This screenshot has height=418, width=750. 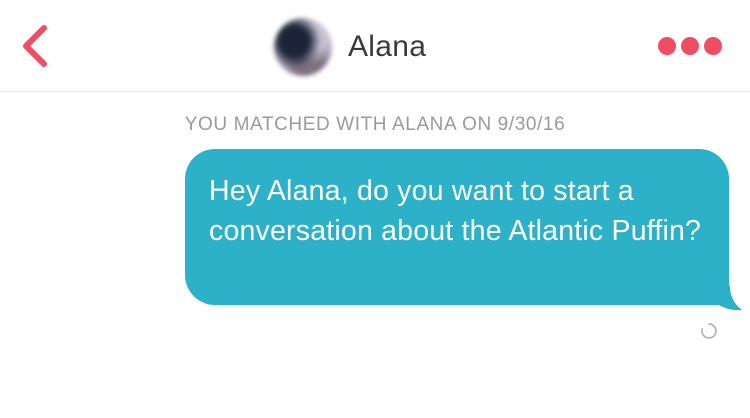 What do you see at coordinates (303, 47) in the screenshot?
I see `avatar` at bounding box center [303, 47].